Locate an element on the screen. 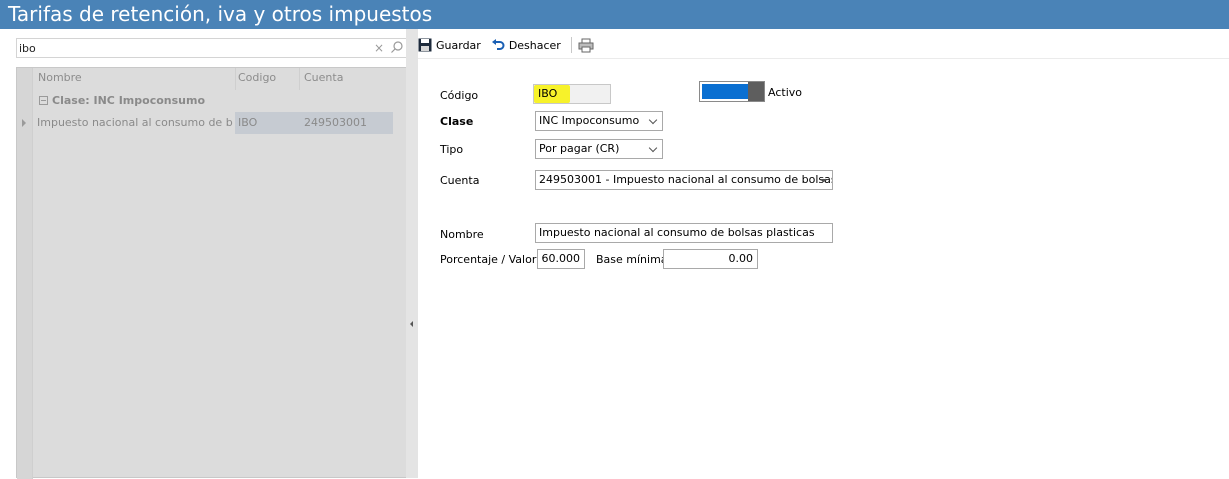 The height and width of the screenshot is (479, 1229). column-header-codigo: Codigo is located at coordinates (257, 77).